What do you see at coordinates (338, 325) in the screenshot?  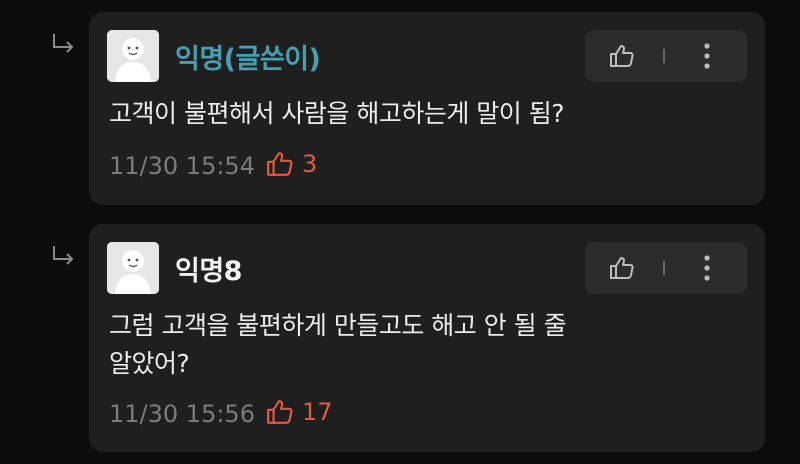 I see `comment-line: 그럼 고객을 불편하게 만들고도 해고 안 될 줄` at bounding box center [338, 325].